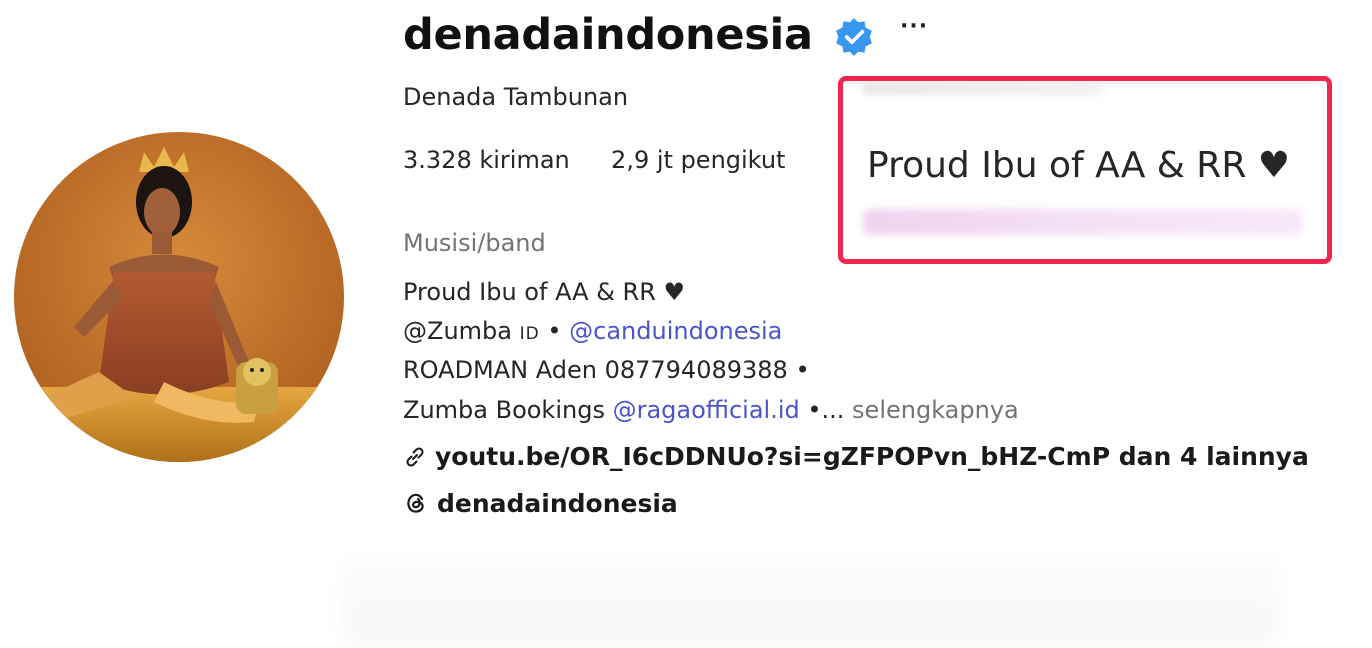 The width and height of the screenshot is (1372, 648). I want to click on mention-canduindonesia-link: @canduindonesia, so click(675, 331).